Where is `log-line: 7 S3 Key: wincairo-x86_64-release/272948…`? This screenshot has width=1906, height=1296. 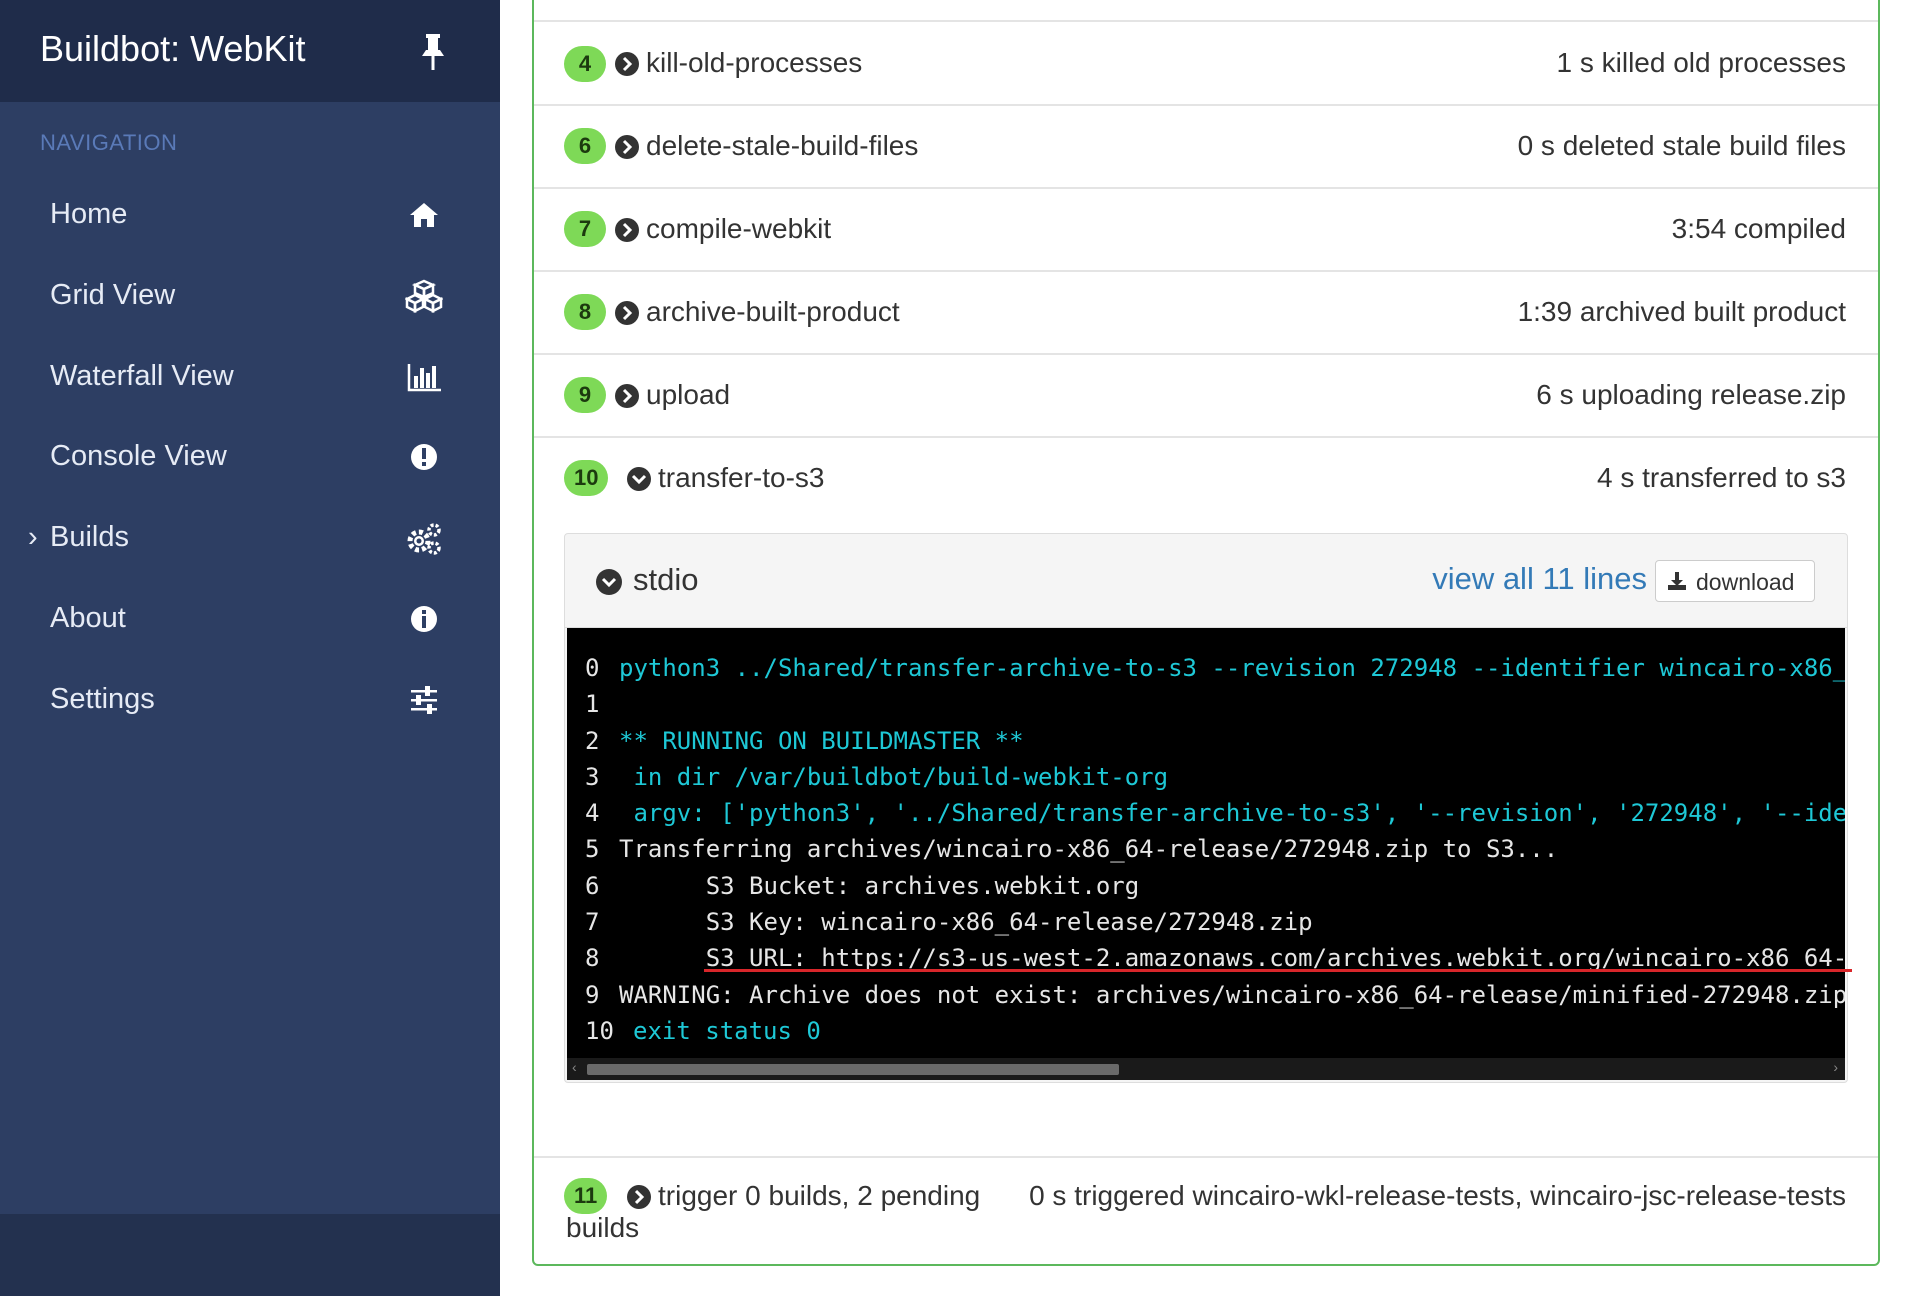
log-line: 7 S3 Key: wincairo-x86_64-release/272948… is located at coordinates (1206, 922).